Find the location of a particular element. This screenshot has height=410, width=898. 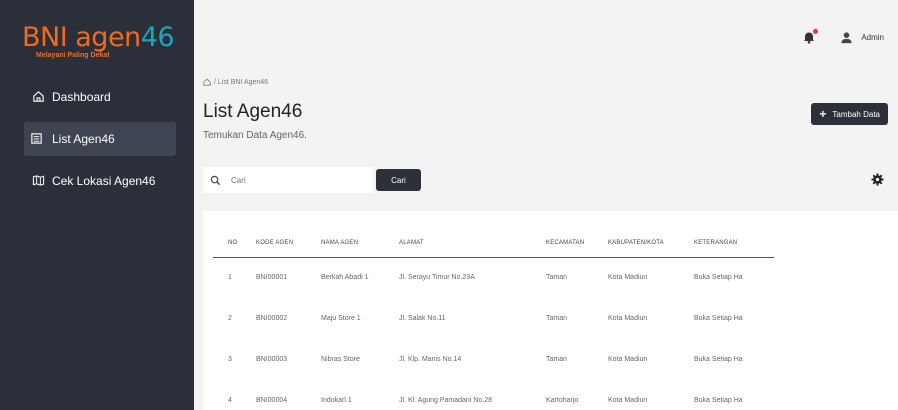

cell-kecamatan: Kartoharjo is located at coordinates (562, 400).